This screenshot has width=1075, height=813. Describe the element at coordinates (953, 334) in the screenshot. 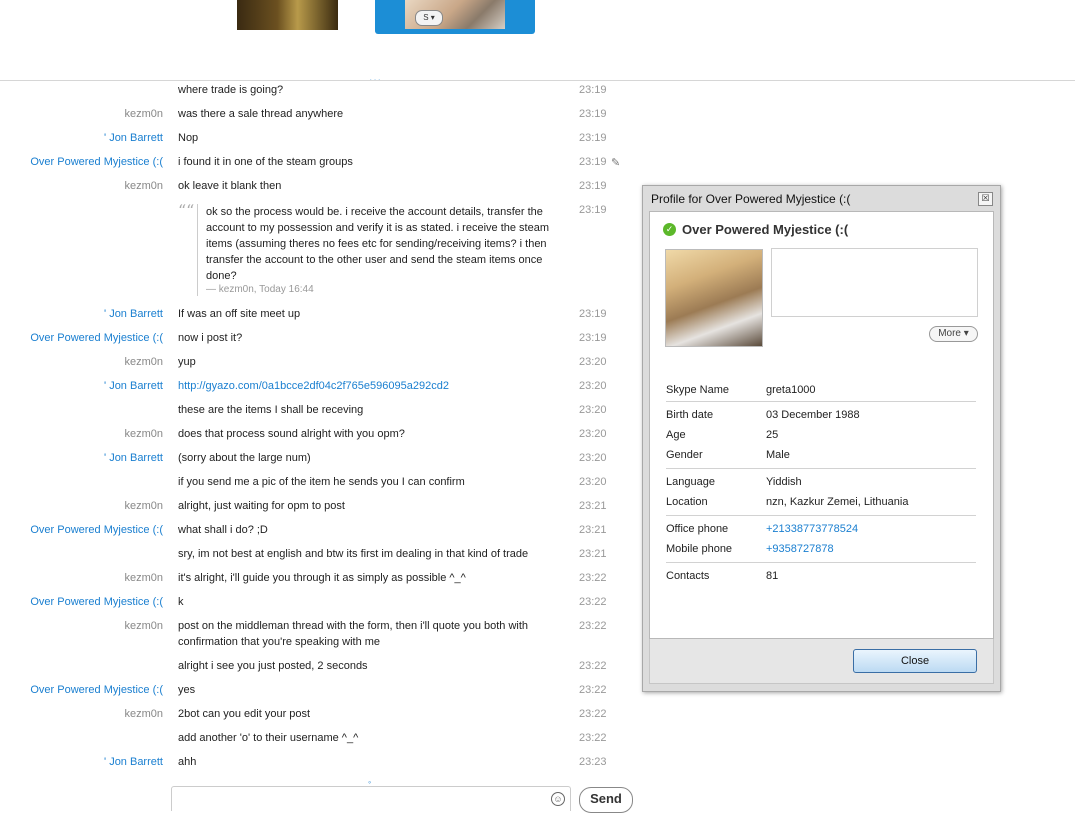

I see `more-button: More ▾` at that location.